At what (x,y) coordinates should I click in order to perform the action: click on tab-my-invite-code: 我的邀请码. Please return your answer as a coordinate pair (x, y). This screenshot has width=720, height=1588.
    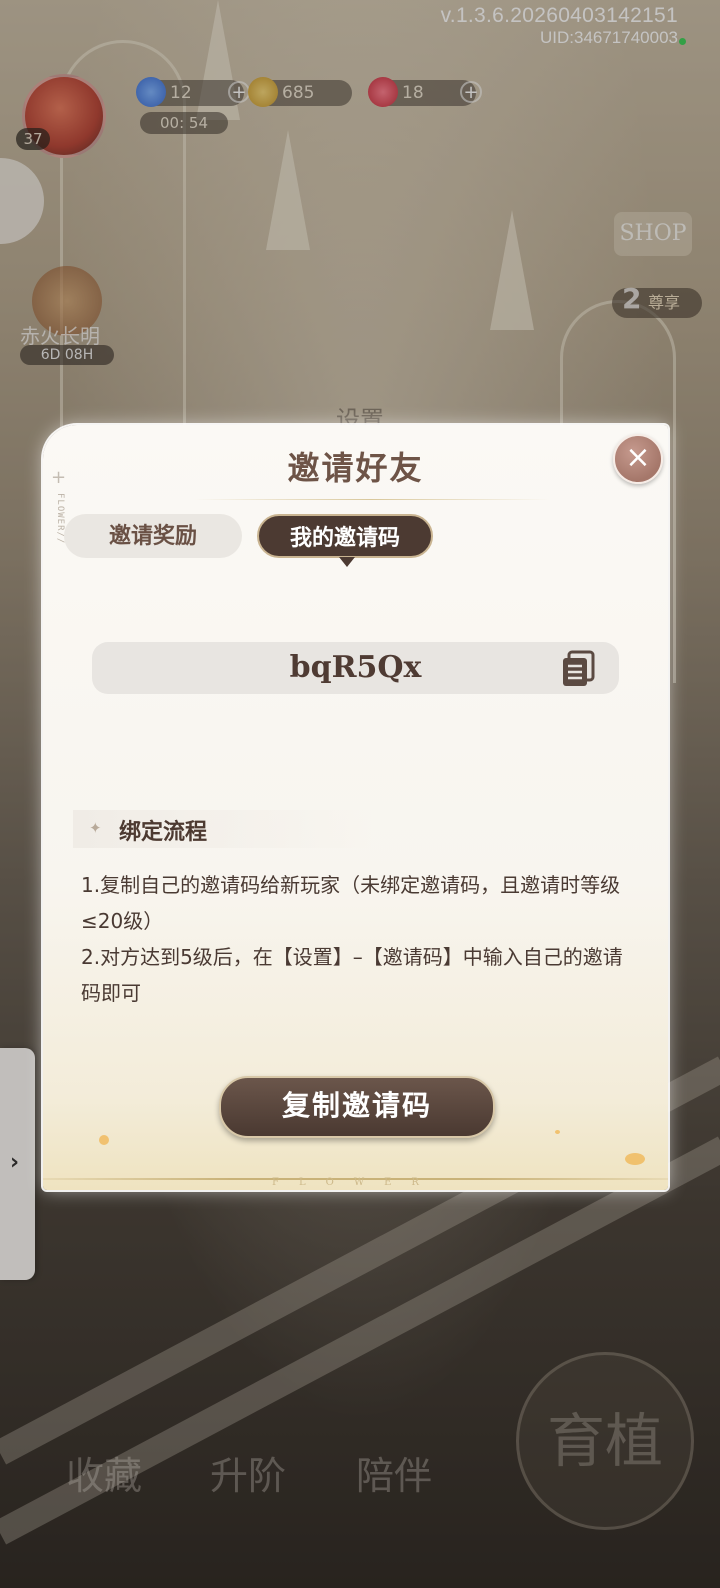
    Looking at the image, I should click on (345, 540).